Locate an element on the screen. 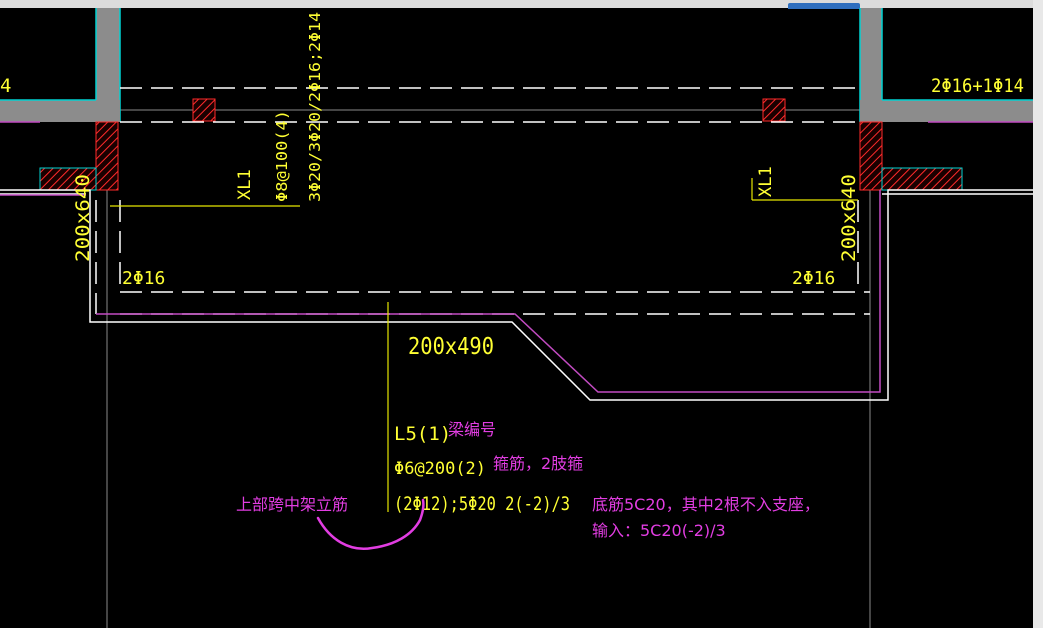 This screenshot has height=628, width=1043. stirrup-vertical-text: Φ8@100(4) is located at coordinates (282, 156).